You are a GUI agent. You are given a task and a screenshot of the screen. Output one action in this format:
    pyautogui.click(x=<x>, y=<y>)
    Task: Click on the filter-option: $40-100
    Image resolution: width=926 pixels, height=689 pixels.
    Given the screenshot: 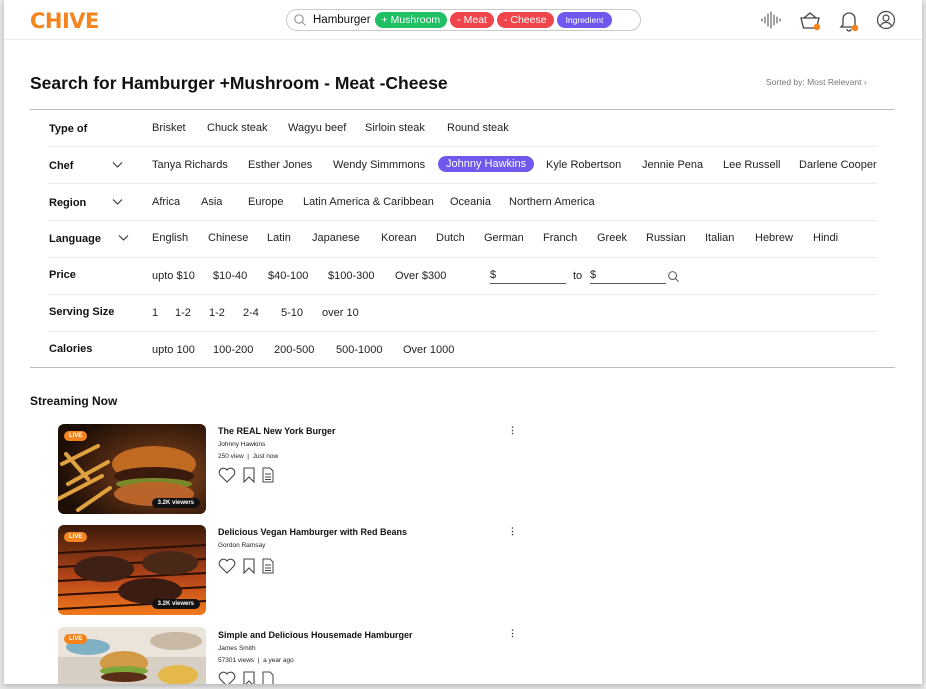 What is the action you would take?
    pyautogui.click(x=288, y=276)
    